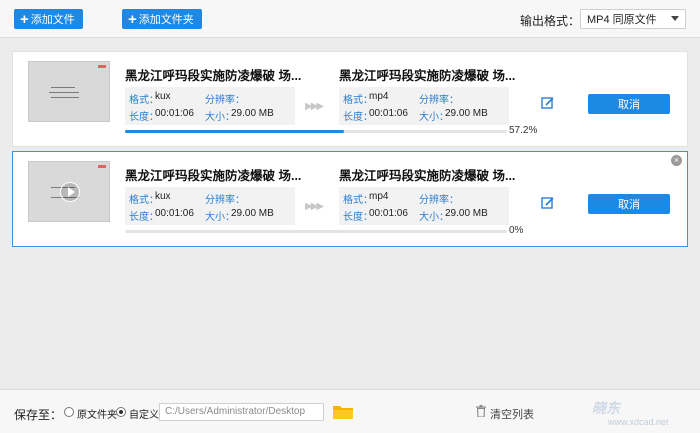 This screenshot has width=700, height=433. I want to click on save-to-label: 保存至：, so click(38, 415).